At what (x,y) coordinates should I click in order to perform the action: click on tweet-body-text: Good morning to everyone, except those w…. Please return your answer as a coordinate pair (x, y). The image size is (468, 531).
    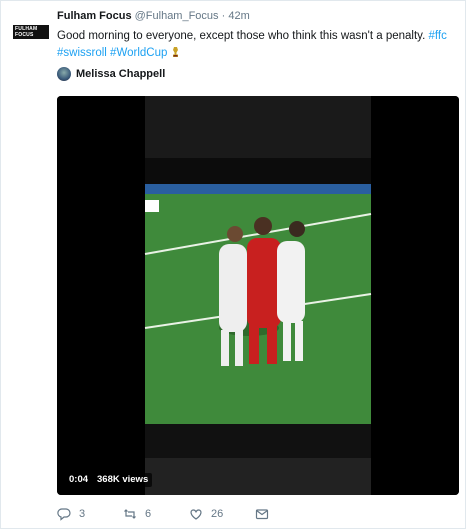
    Looking at the image, I should click on (241, 36).